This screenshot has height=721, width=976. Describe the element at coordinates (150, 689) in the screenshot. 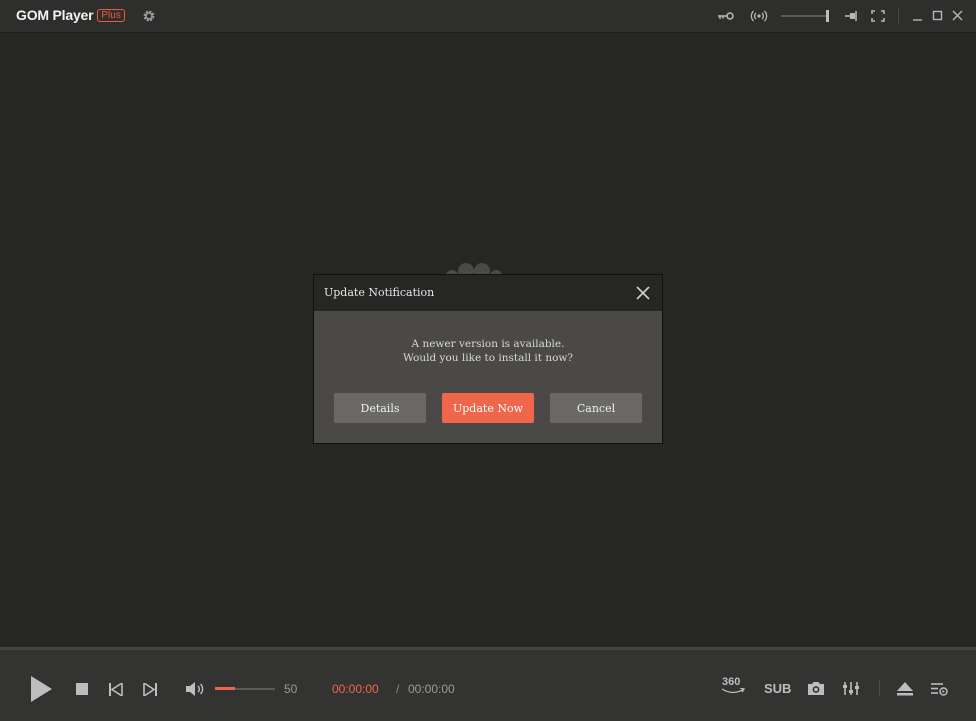

I see `next-icon` at that location.